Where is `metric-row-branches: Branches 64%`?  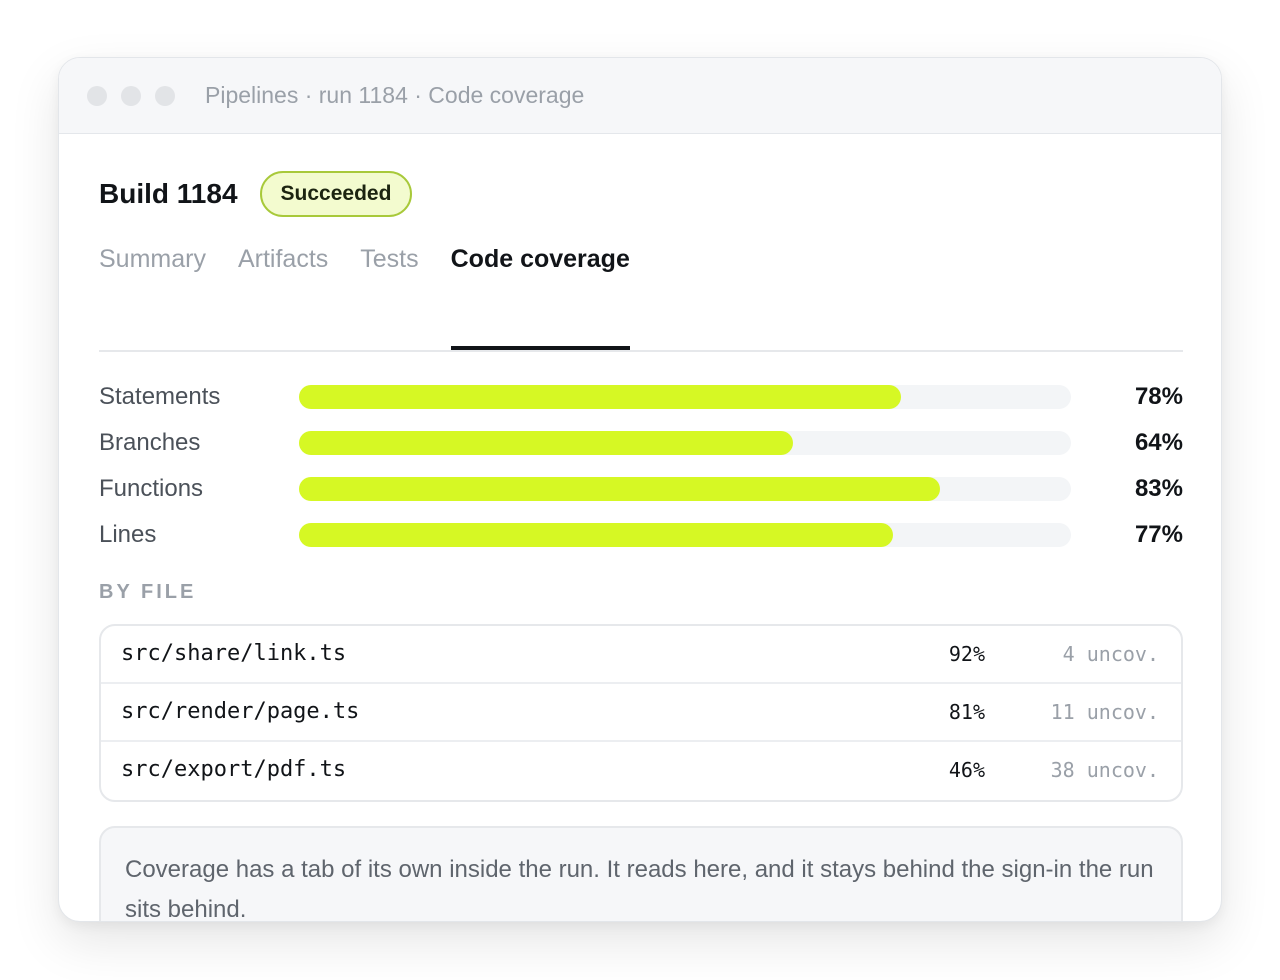 metric-row-branches: Branches 64% is located at coordinates (641, 450).